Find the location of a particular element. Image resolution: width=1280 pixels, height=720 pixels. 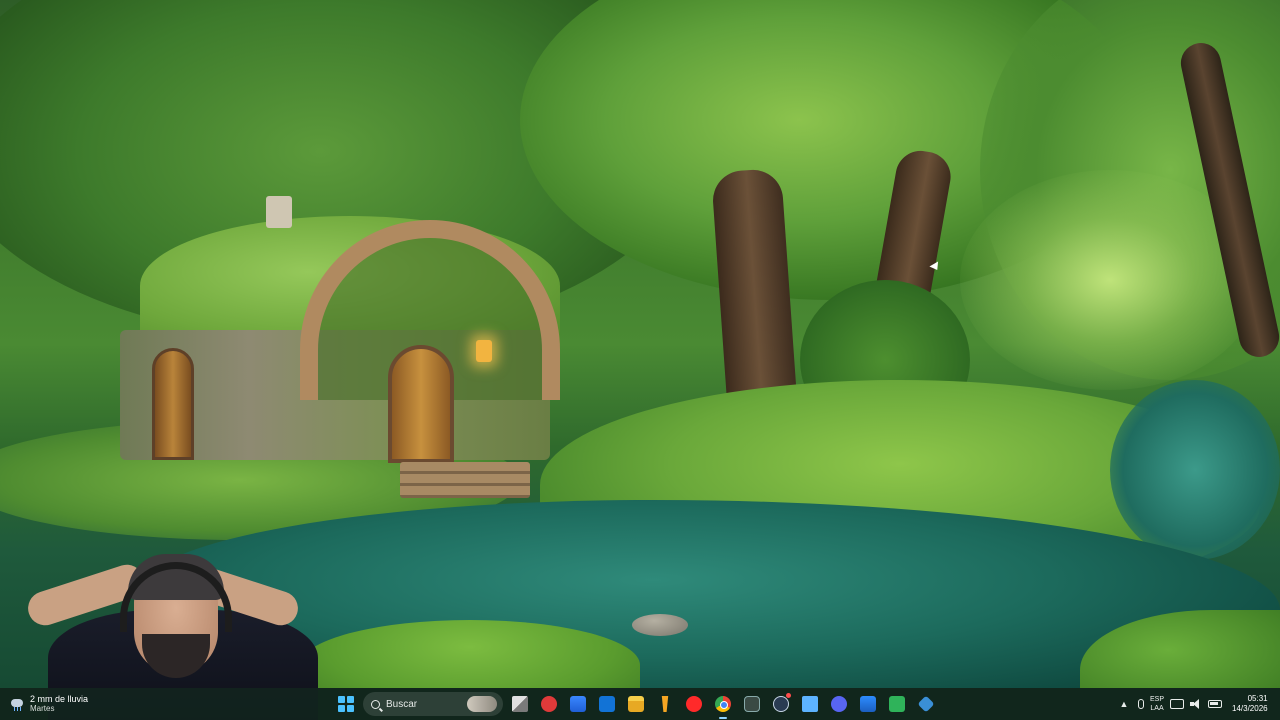

lantern is located at coordinates (484, 351).